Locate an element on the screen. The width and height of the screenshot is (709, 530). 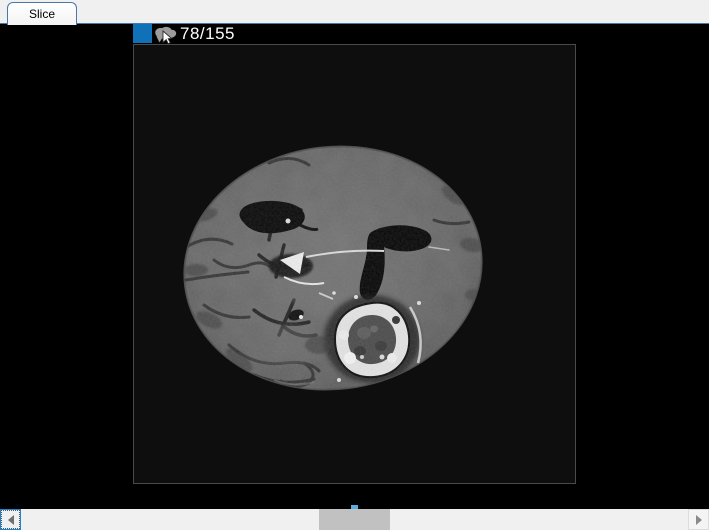
tab-slice: Slice is located at coordinates (42, 13).